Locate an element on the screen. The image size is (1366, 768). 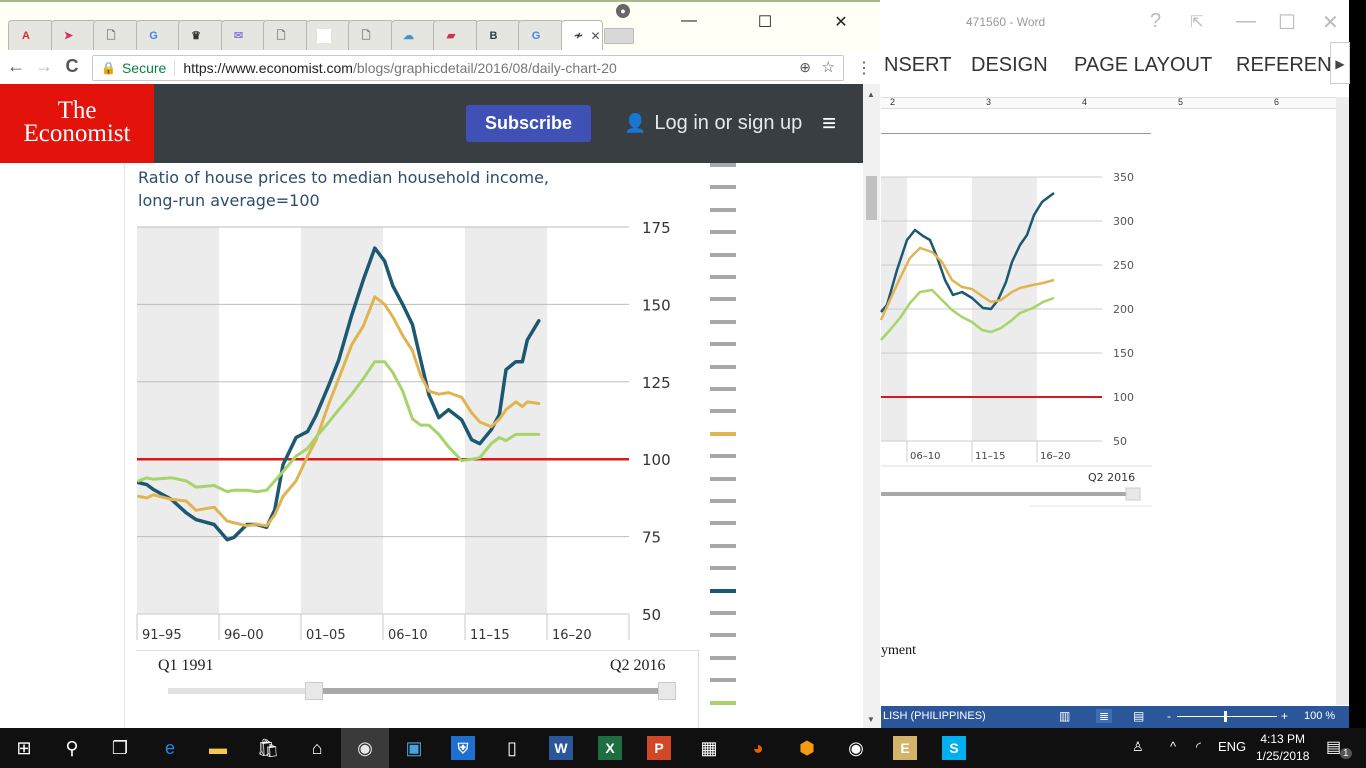
taskbar-powerpoint-icon: P is located at coordinates (659, 748).